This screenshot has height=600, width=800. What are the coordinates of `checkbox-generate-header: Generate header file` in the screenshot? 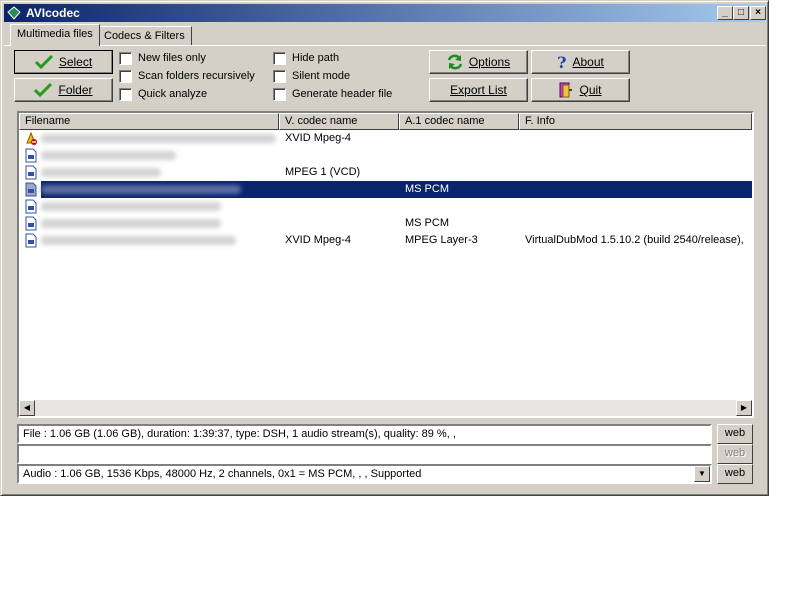 It's located at (332, 94).